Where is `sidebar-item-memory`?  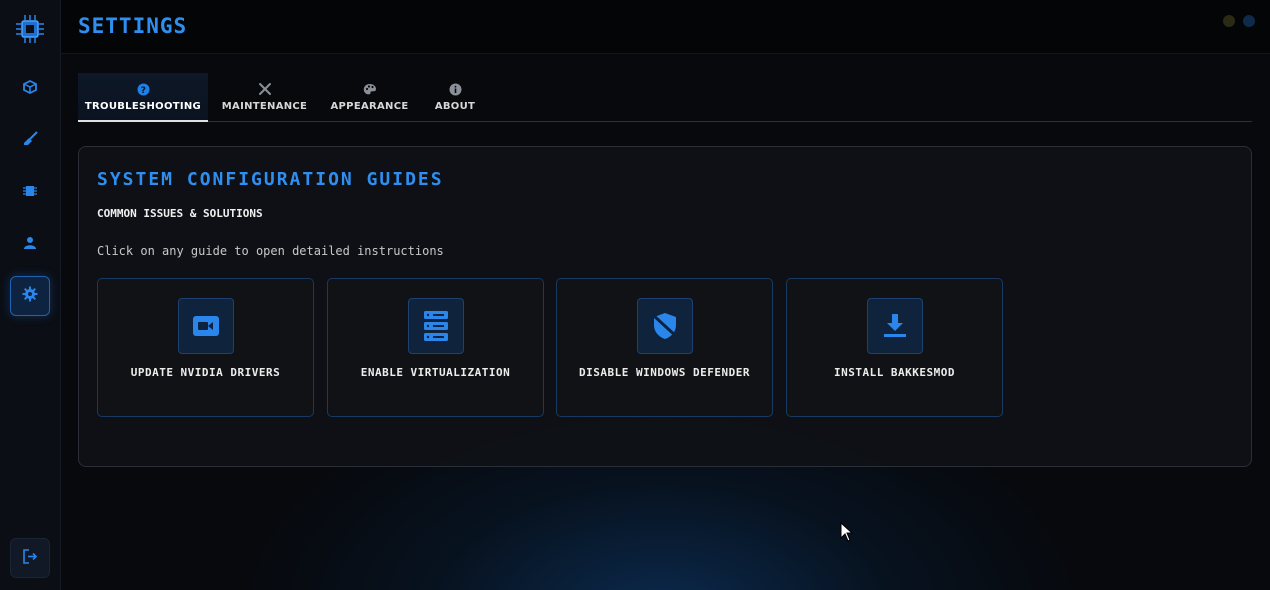
sidebar-item-memory is located at coordinates (30, 192).